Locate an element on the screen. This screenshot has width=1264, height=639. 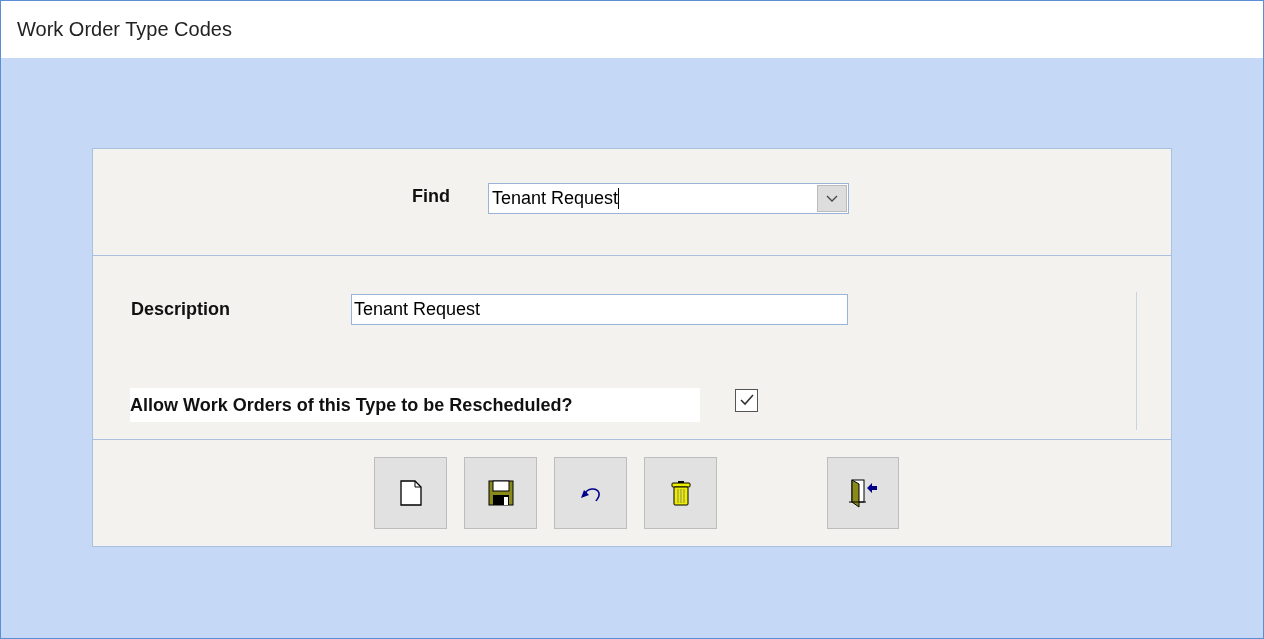
save-button is located at coordinates (500, 493).